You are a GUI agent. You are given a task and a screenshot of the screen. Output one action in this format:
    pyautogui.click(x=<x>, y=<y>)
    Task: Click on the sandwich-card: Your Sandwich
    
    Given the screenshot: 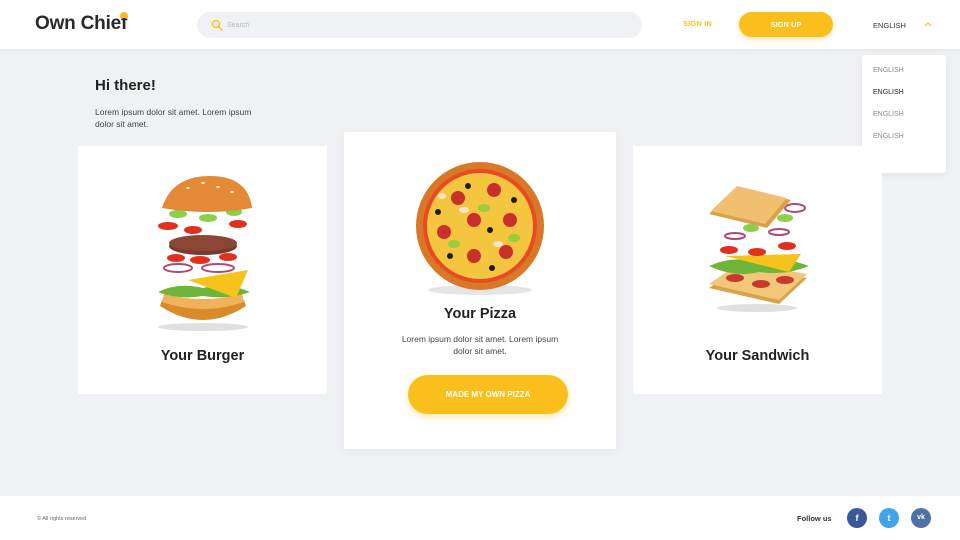 What is the action you would take?
    pyautogui.click(x=757, y=270)
    